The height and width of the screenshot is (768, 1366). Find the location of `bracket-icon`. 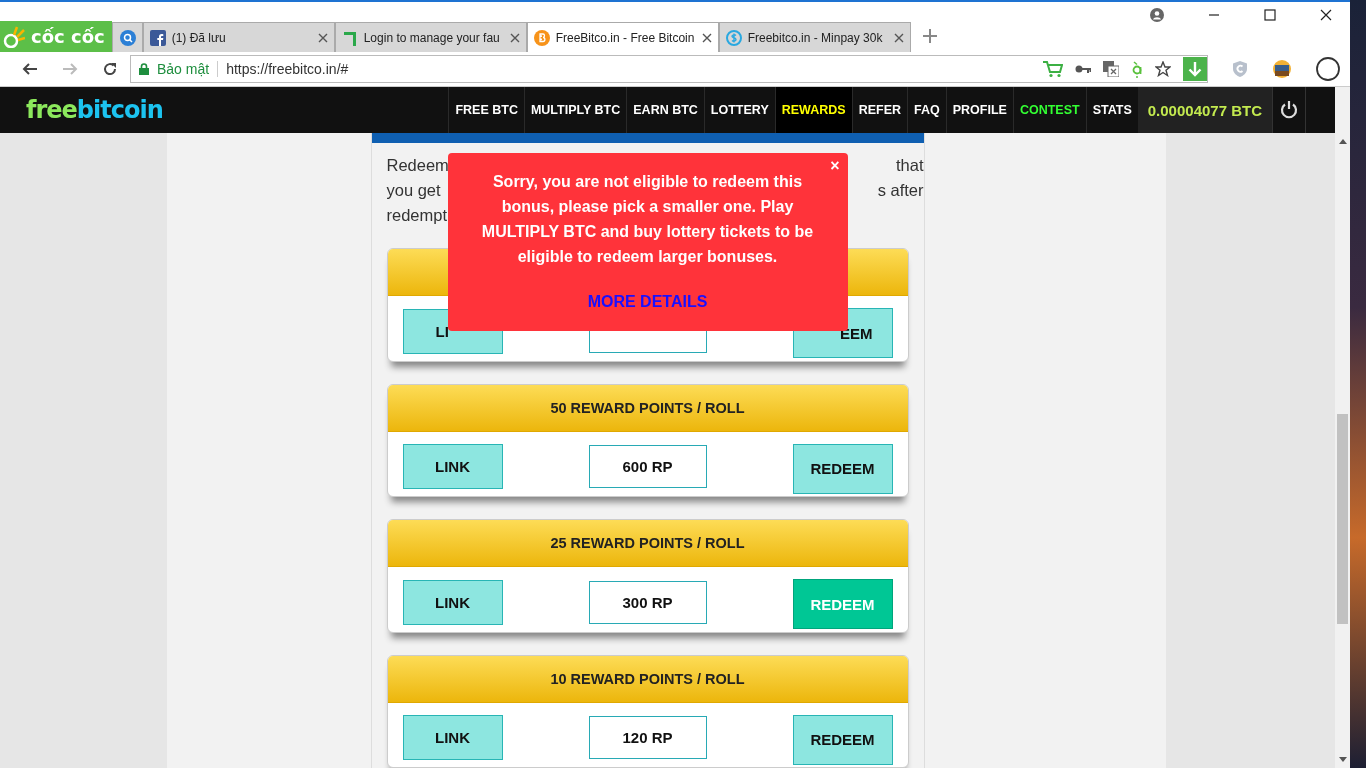

bracket-icon is located at coordinates (349, 37).